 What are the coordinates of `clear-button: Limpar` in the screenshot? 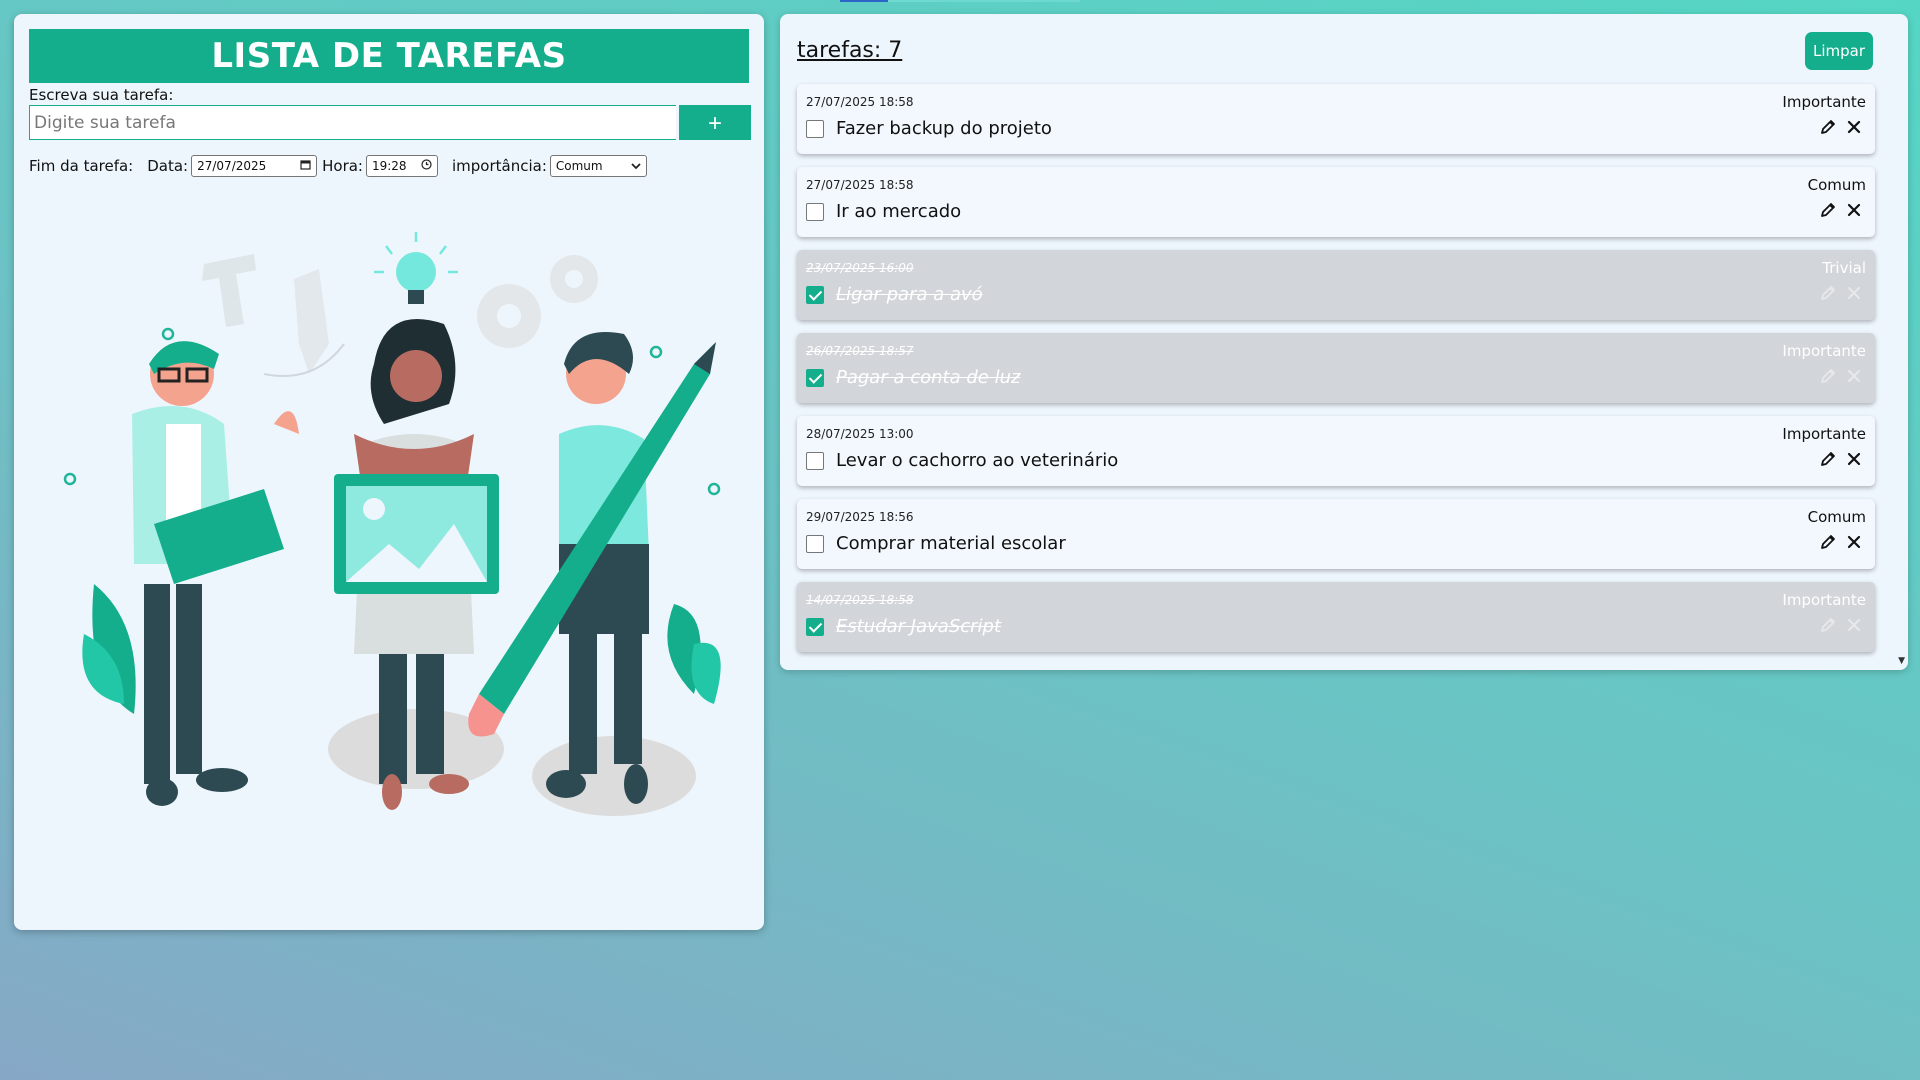 It's located at (1839, 51).